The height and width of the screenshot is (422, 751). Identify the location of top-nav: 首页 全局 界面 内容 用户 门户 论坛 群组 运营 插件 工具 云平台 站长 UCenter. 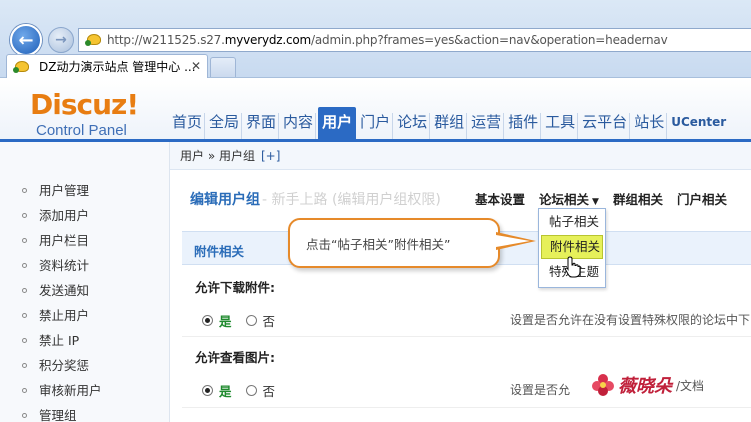
(450, 120).